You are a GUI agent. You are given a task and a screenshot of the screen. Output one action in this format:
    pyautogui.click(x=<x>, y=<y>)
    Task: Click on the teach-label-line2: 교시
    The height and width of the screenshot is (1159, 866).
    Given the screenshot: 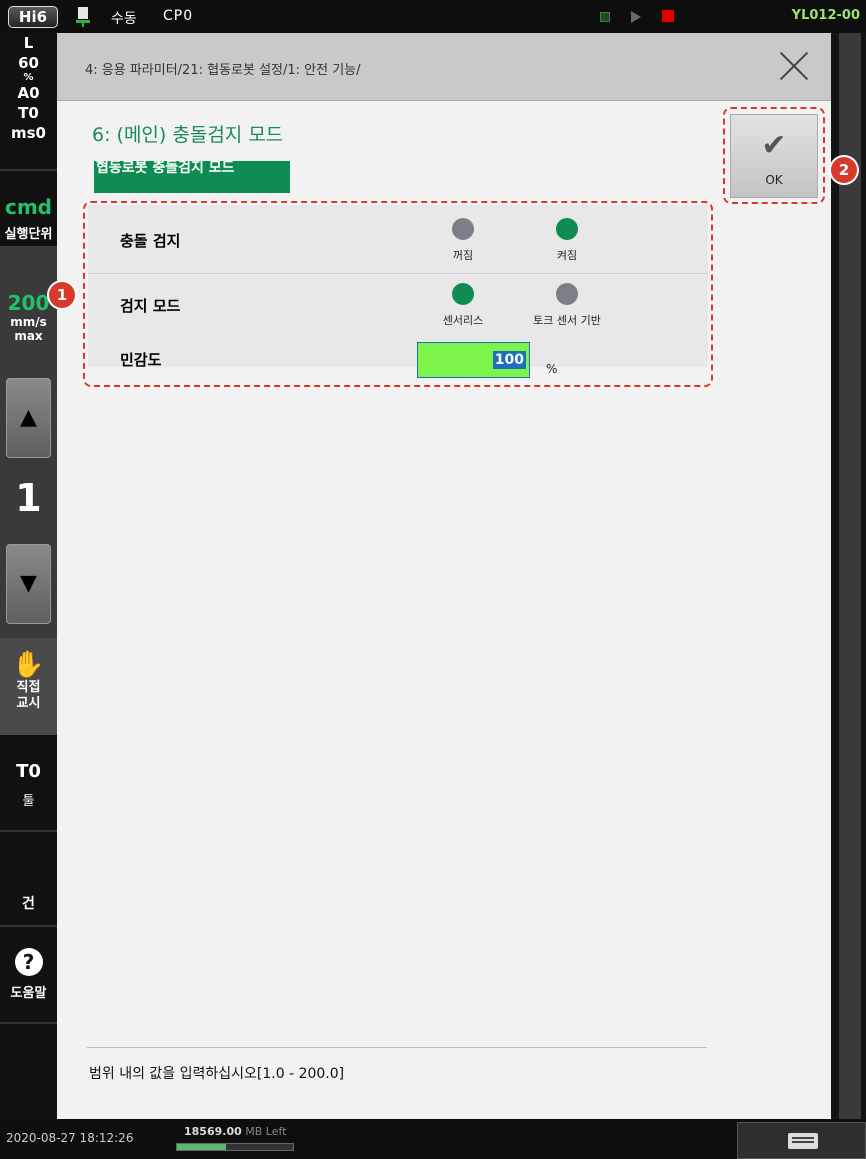 What is the action you would take?
    pyautogui.click(x=28, y=703)
    